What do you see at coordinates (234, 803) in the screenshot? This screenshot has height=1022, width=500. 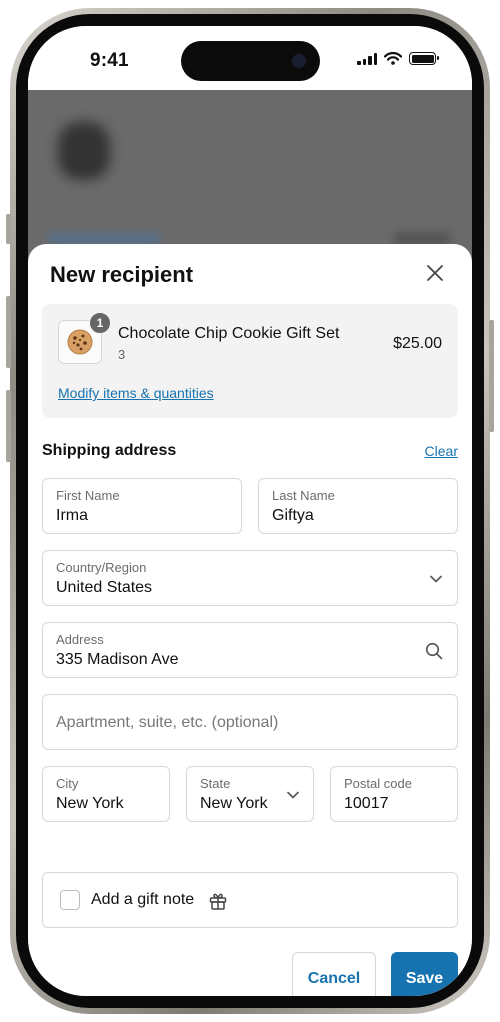 I see `state-value: New York` at bounding box center [234, 803].